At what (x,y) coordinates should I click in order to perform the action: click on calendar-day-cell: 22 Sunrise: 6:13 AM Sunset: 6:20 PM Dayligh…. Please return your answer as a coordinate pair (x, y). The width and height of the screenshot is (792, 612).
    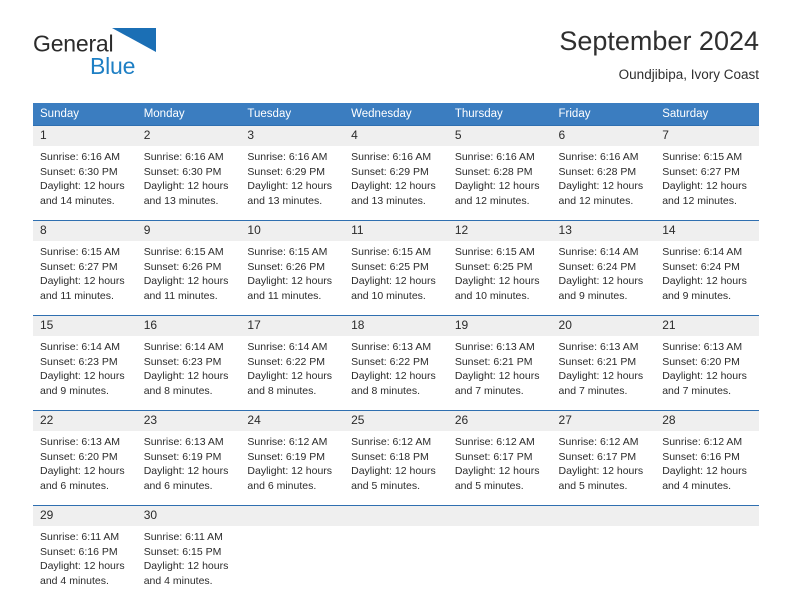
    Looking at the image, I should click on (85, 458).